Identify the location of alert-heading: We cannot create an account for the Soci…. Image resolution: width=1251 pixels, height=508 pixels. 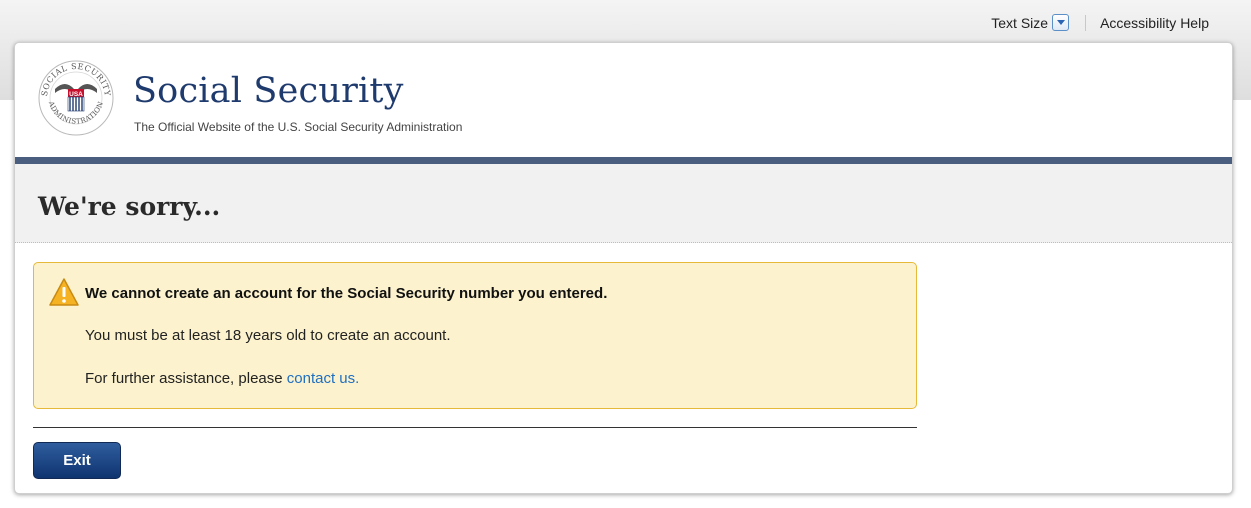
(346, 293).